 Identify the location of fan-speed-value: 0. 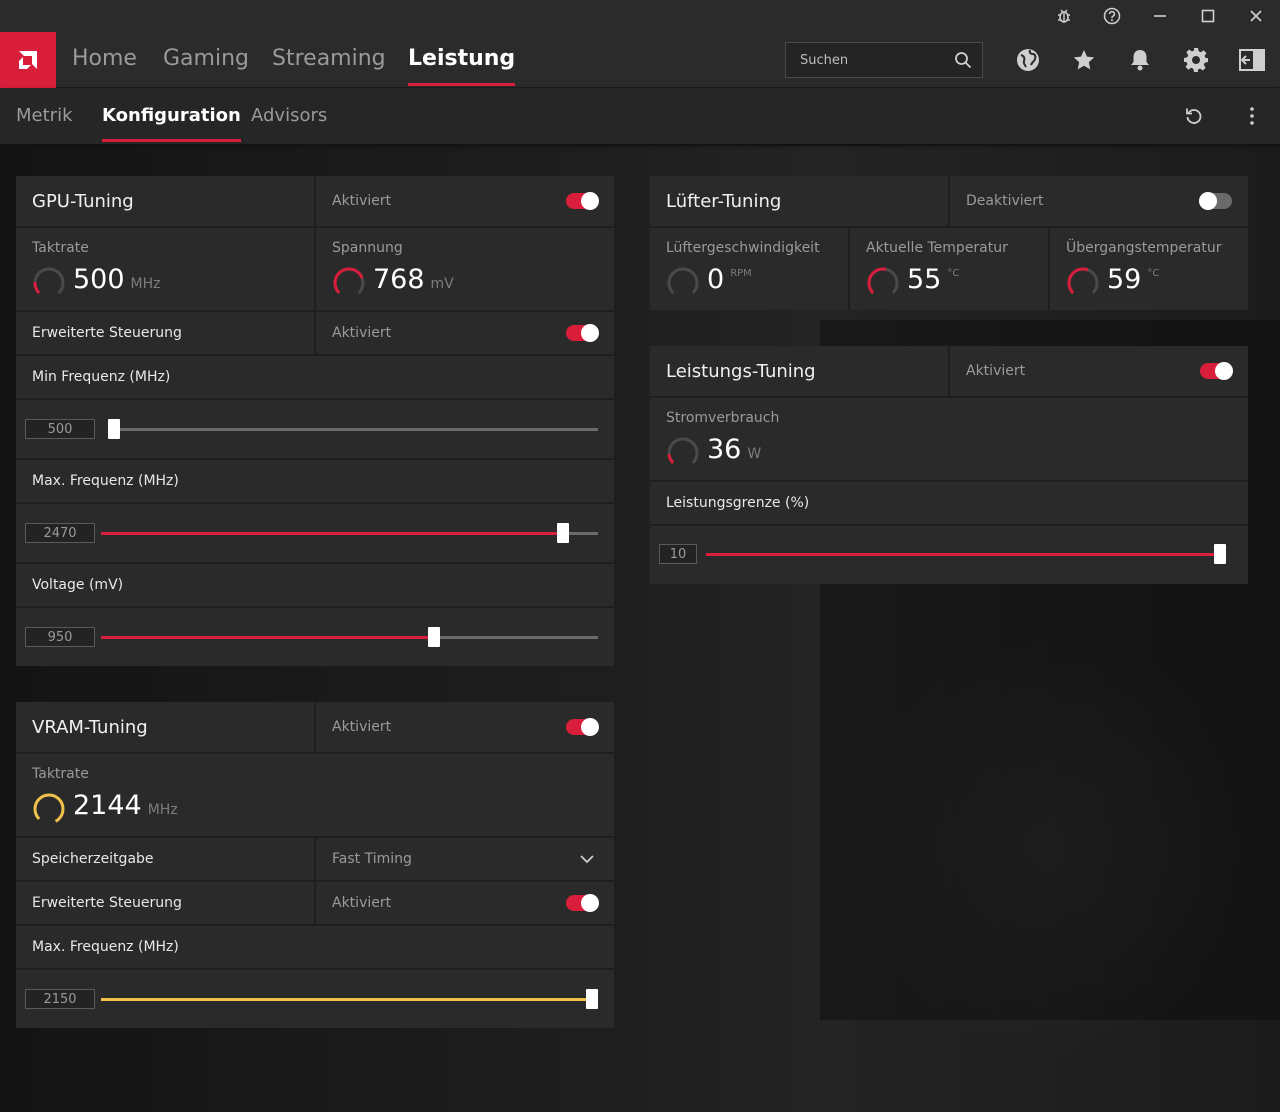
(716, 279).